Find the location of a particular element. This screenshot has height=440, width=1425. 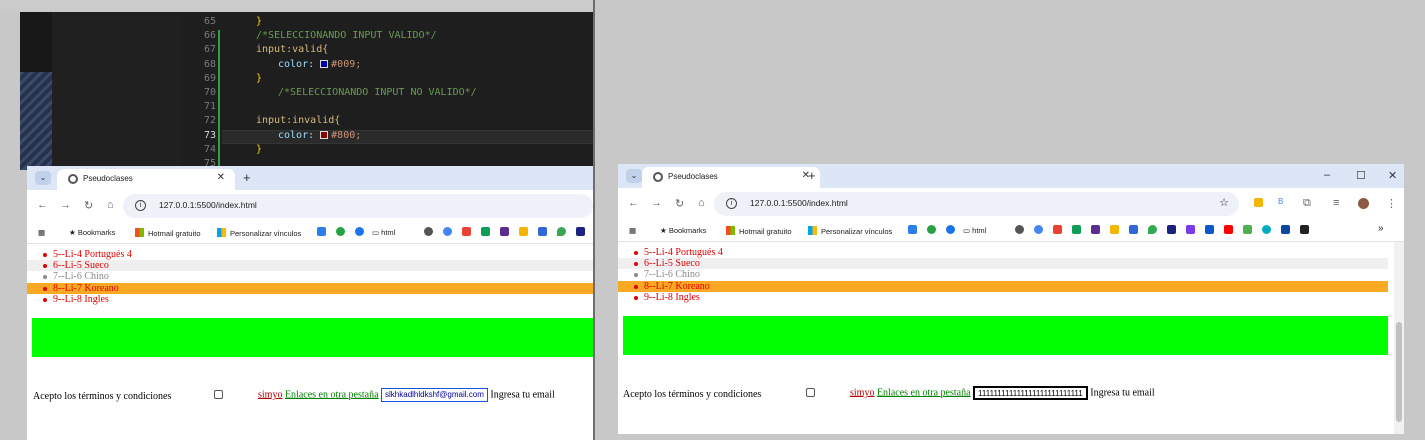

bookmark-star-icon: ☆ is located at coordinates (1224, 202).